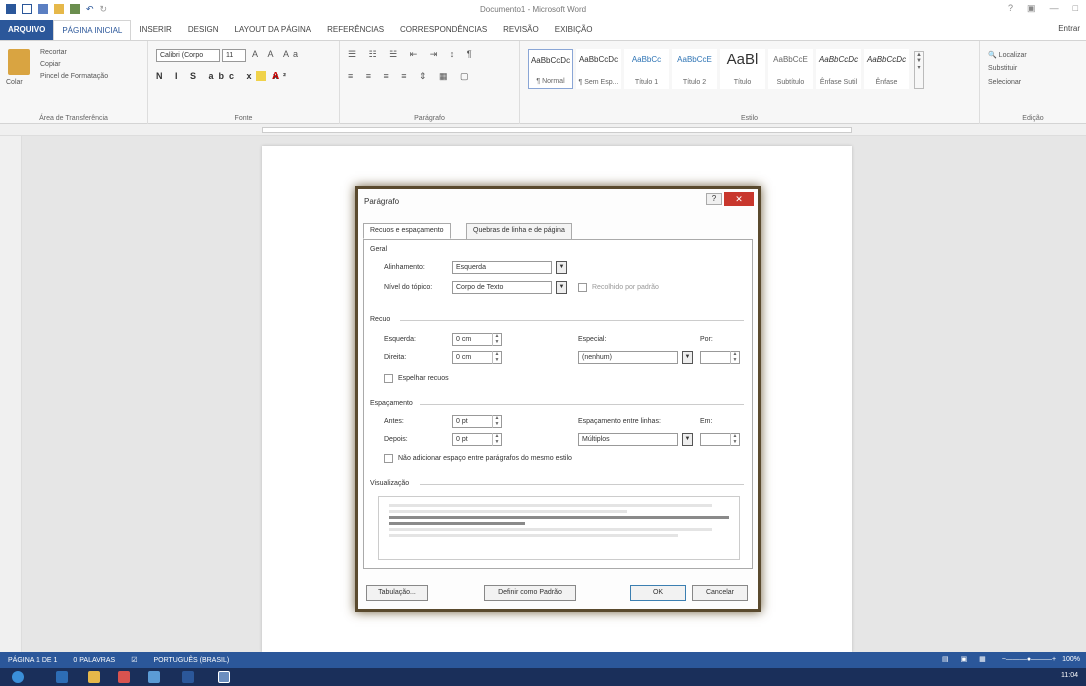 The image size is (1086, 686). What do you see at coordinates (521, 30) in the screenshot?
I see `tab-revisao: REVISÃO` at bounding box center [521, 30].